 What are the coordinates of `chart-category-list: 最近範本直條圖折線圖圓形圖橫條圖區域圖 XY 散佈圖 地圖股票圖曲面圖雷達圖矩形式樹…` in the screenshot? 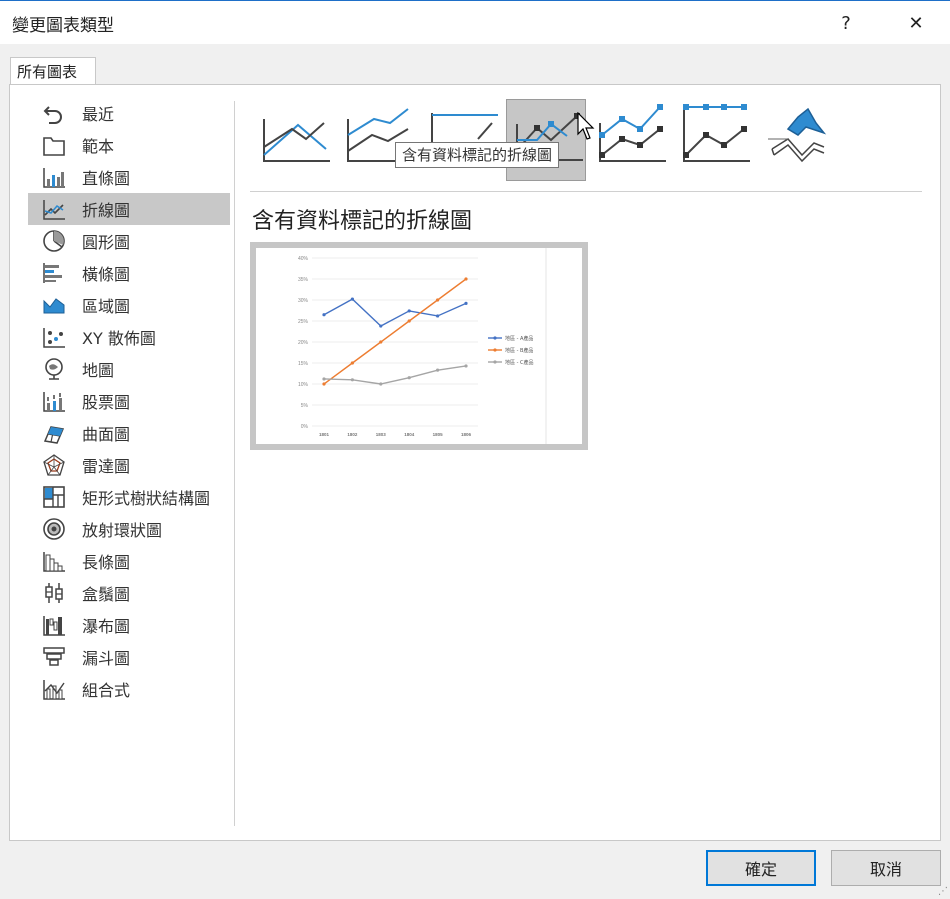 It's located at (129, 401).